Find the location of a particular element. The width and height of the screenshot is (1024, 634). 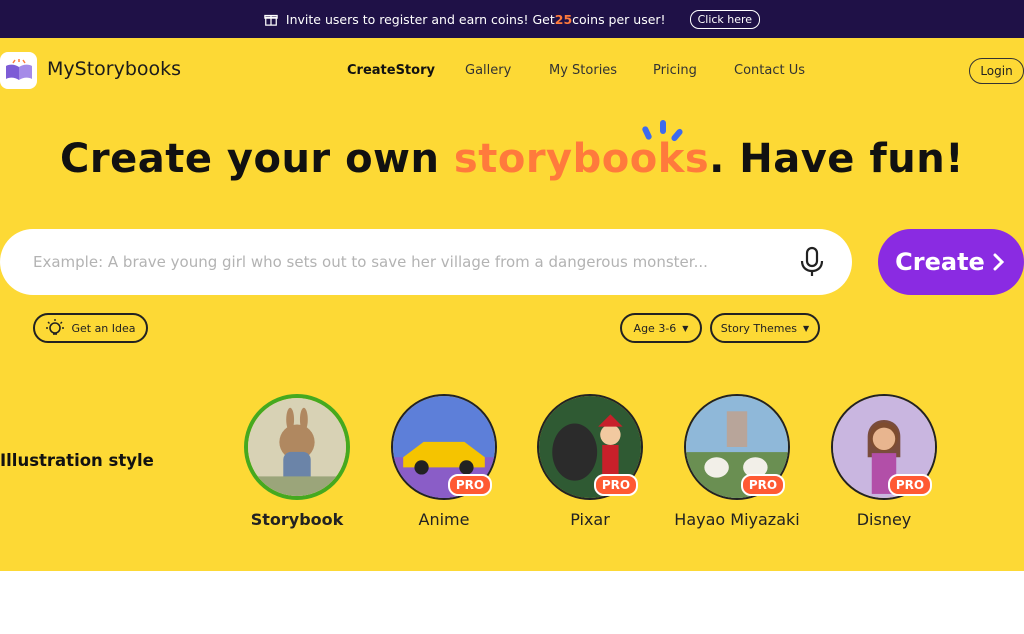

brand-name: MyStorybooks is located at coordinates (114, 69).